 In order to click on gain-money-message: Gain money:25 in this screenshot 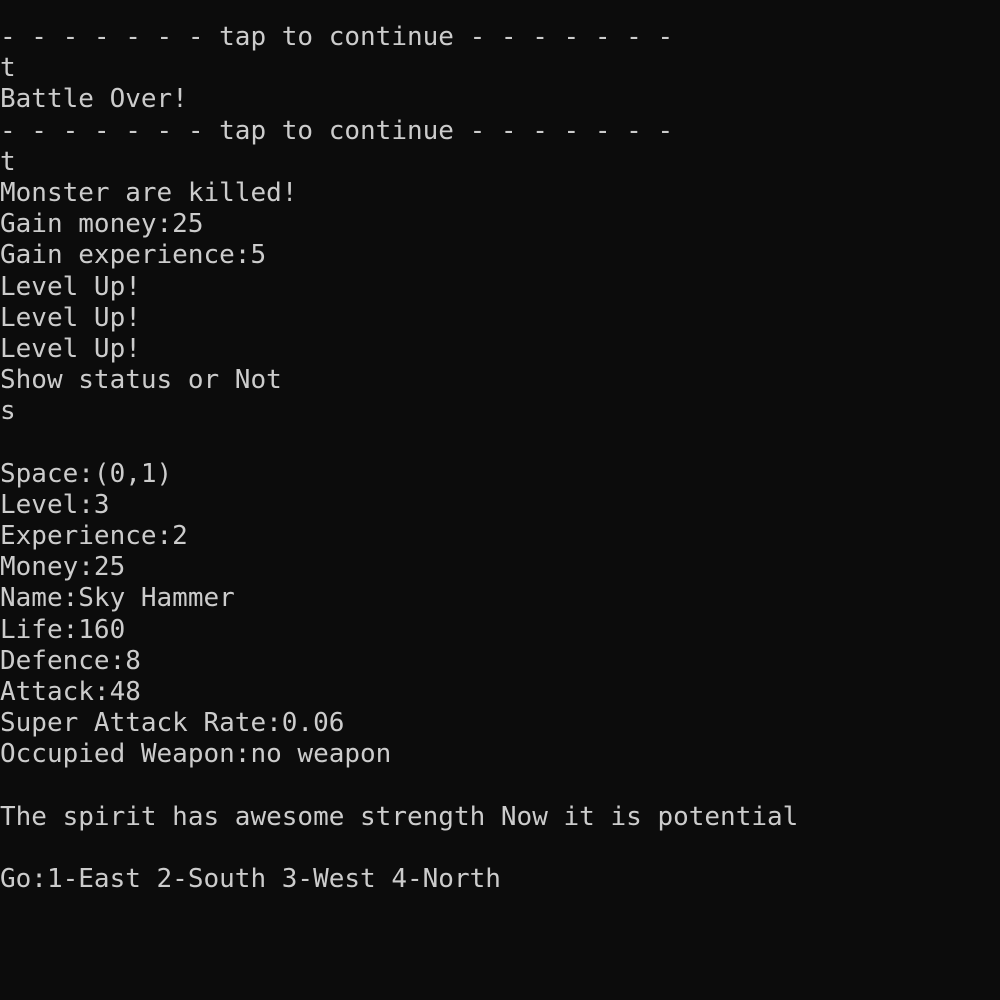, I will do `click(102, 224)`.